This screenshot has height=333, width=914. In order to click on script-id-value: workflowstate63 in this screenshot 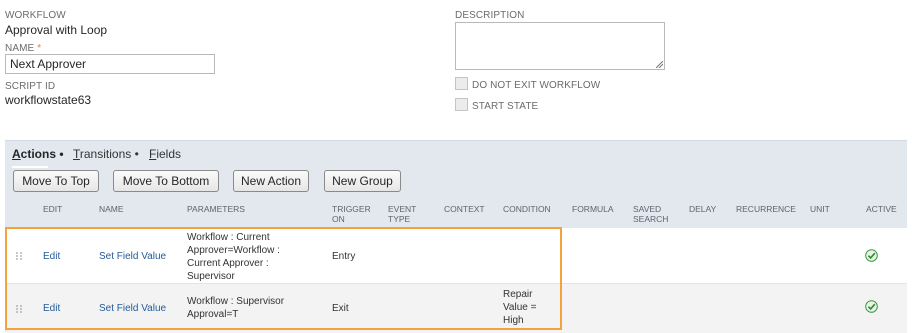, I will do `click(48, 100)`.